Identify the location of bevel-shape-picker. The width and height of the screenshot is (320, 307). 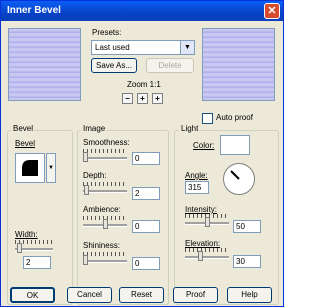
(30, 168).